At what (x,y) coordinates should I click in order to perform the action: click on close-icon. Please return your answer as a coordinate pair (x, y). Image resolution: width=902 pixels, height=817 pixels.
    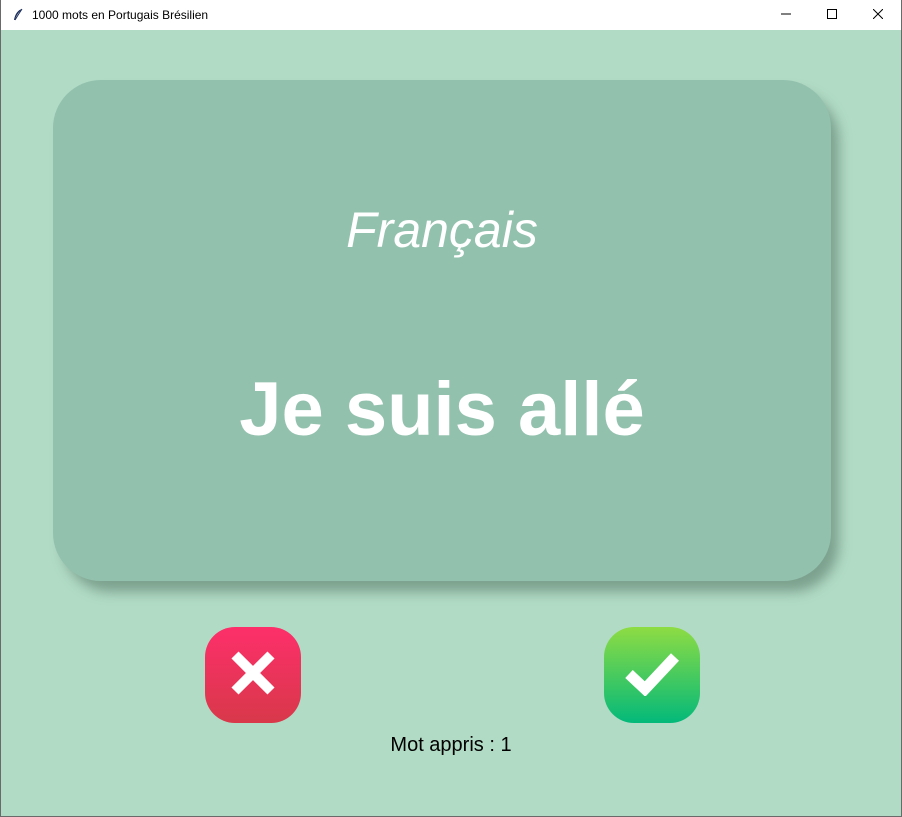
    Looking at the image, I should click on (878, 15).